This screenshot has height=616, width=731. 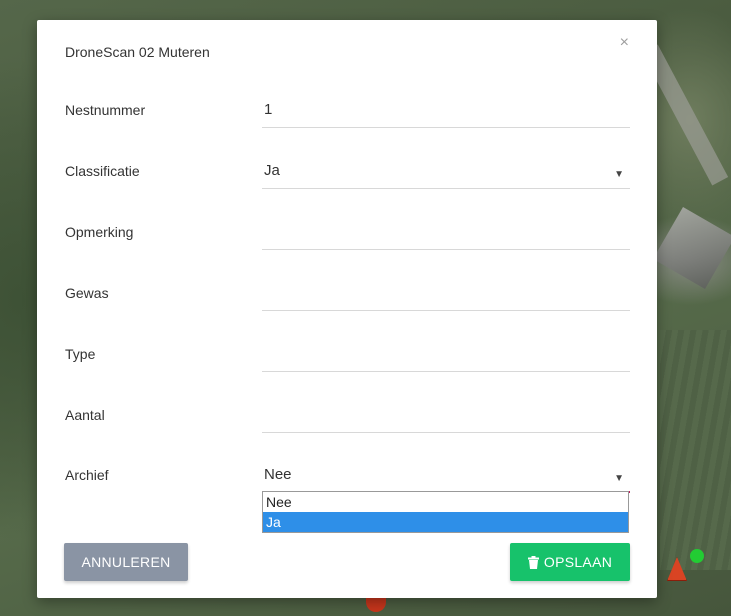 I want to click on trash-icon, so click(x=533, y=562).